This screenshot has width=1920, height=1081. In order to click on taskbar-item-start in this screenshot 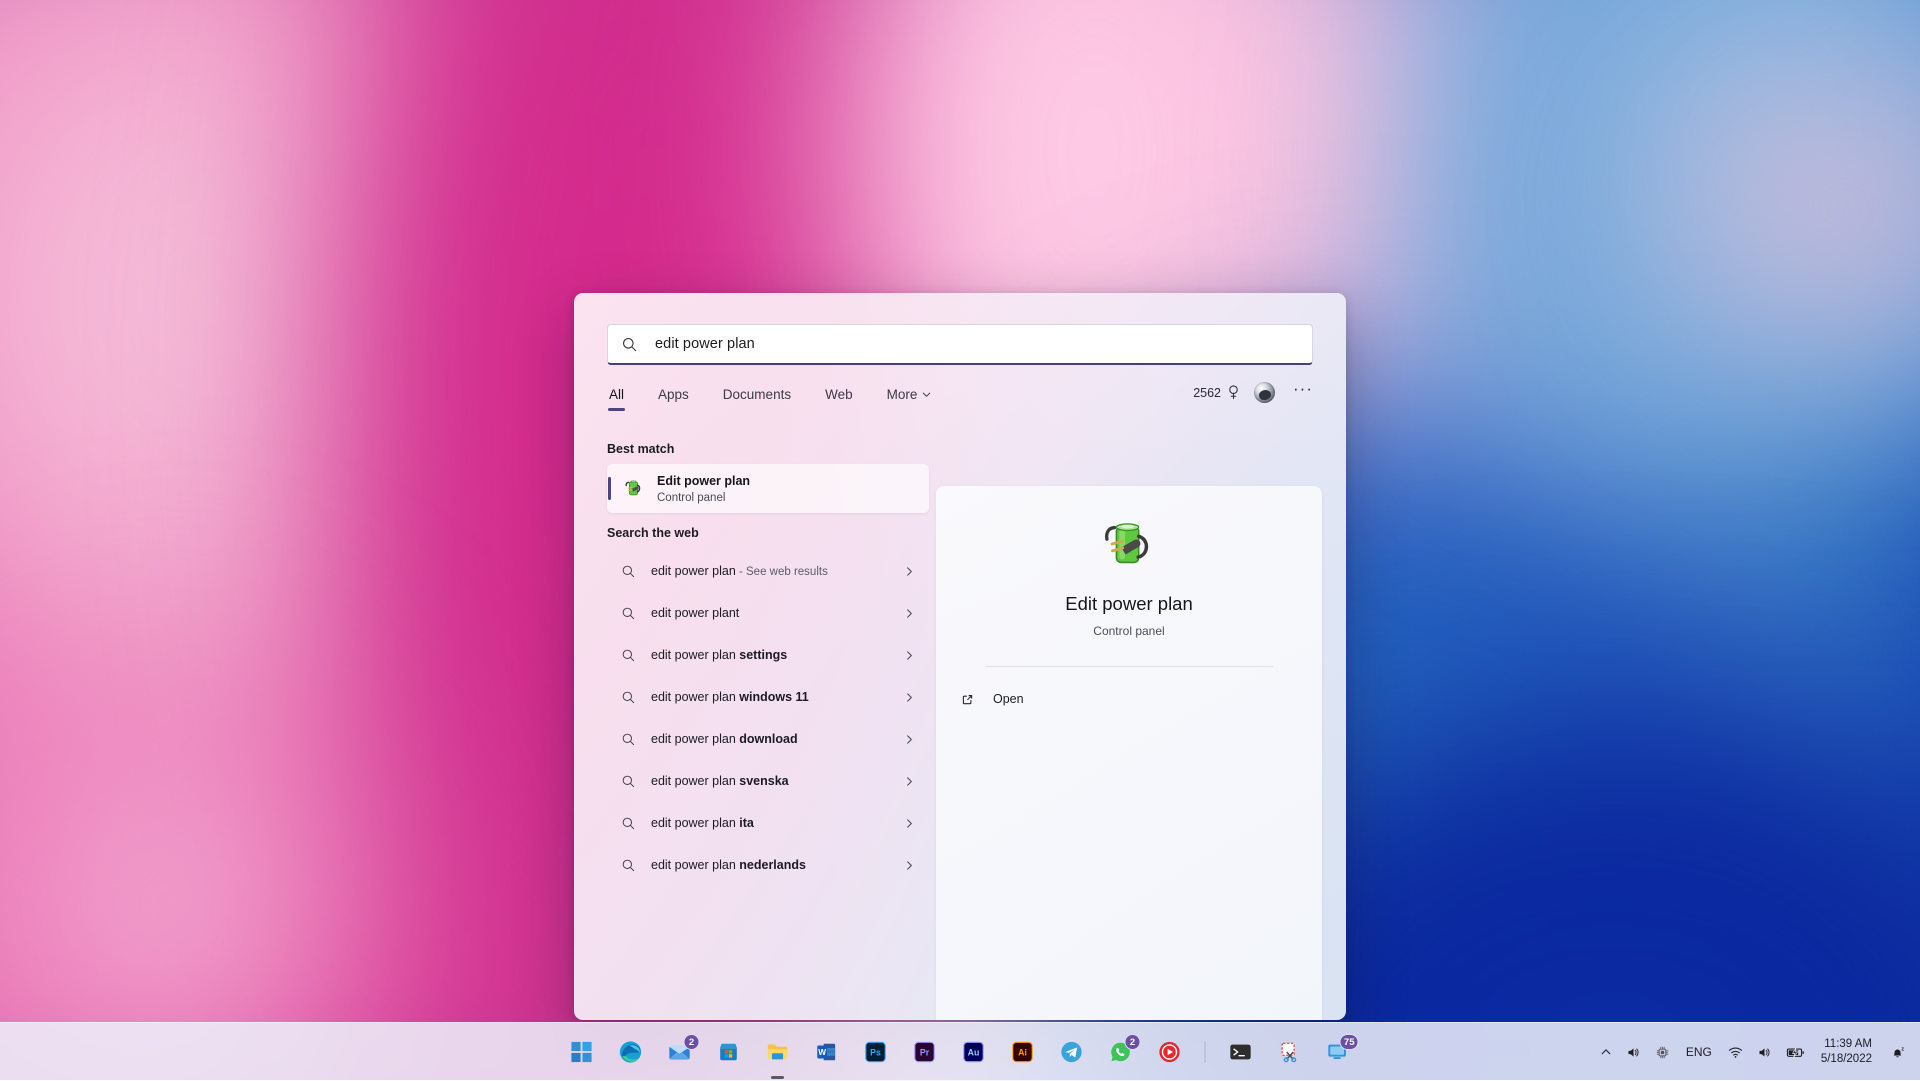, I will do `click(582, 1052)`.